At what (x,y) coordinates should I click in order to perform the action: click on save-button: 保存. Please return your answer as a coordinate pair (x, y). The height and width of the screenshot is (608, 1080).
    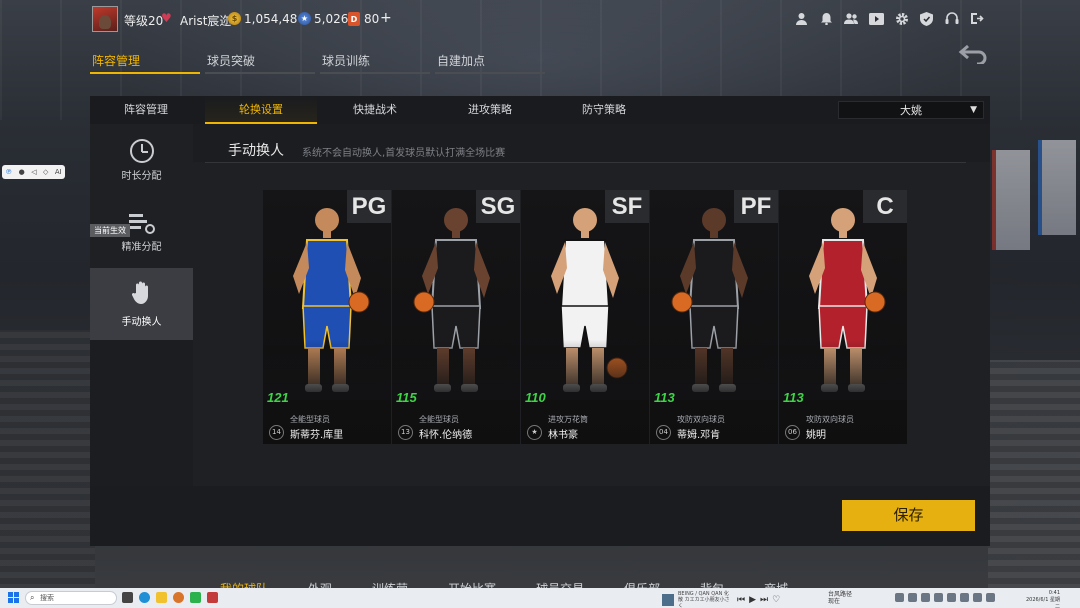
    Looking at the image, I should click on (908, 515).